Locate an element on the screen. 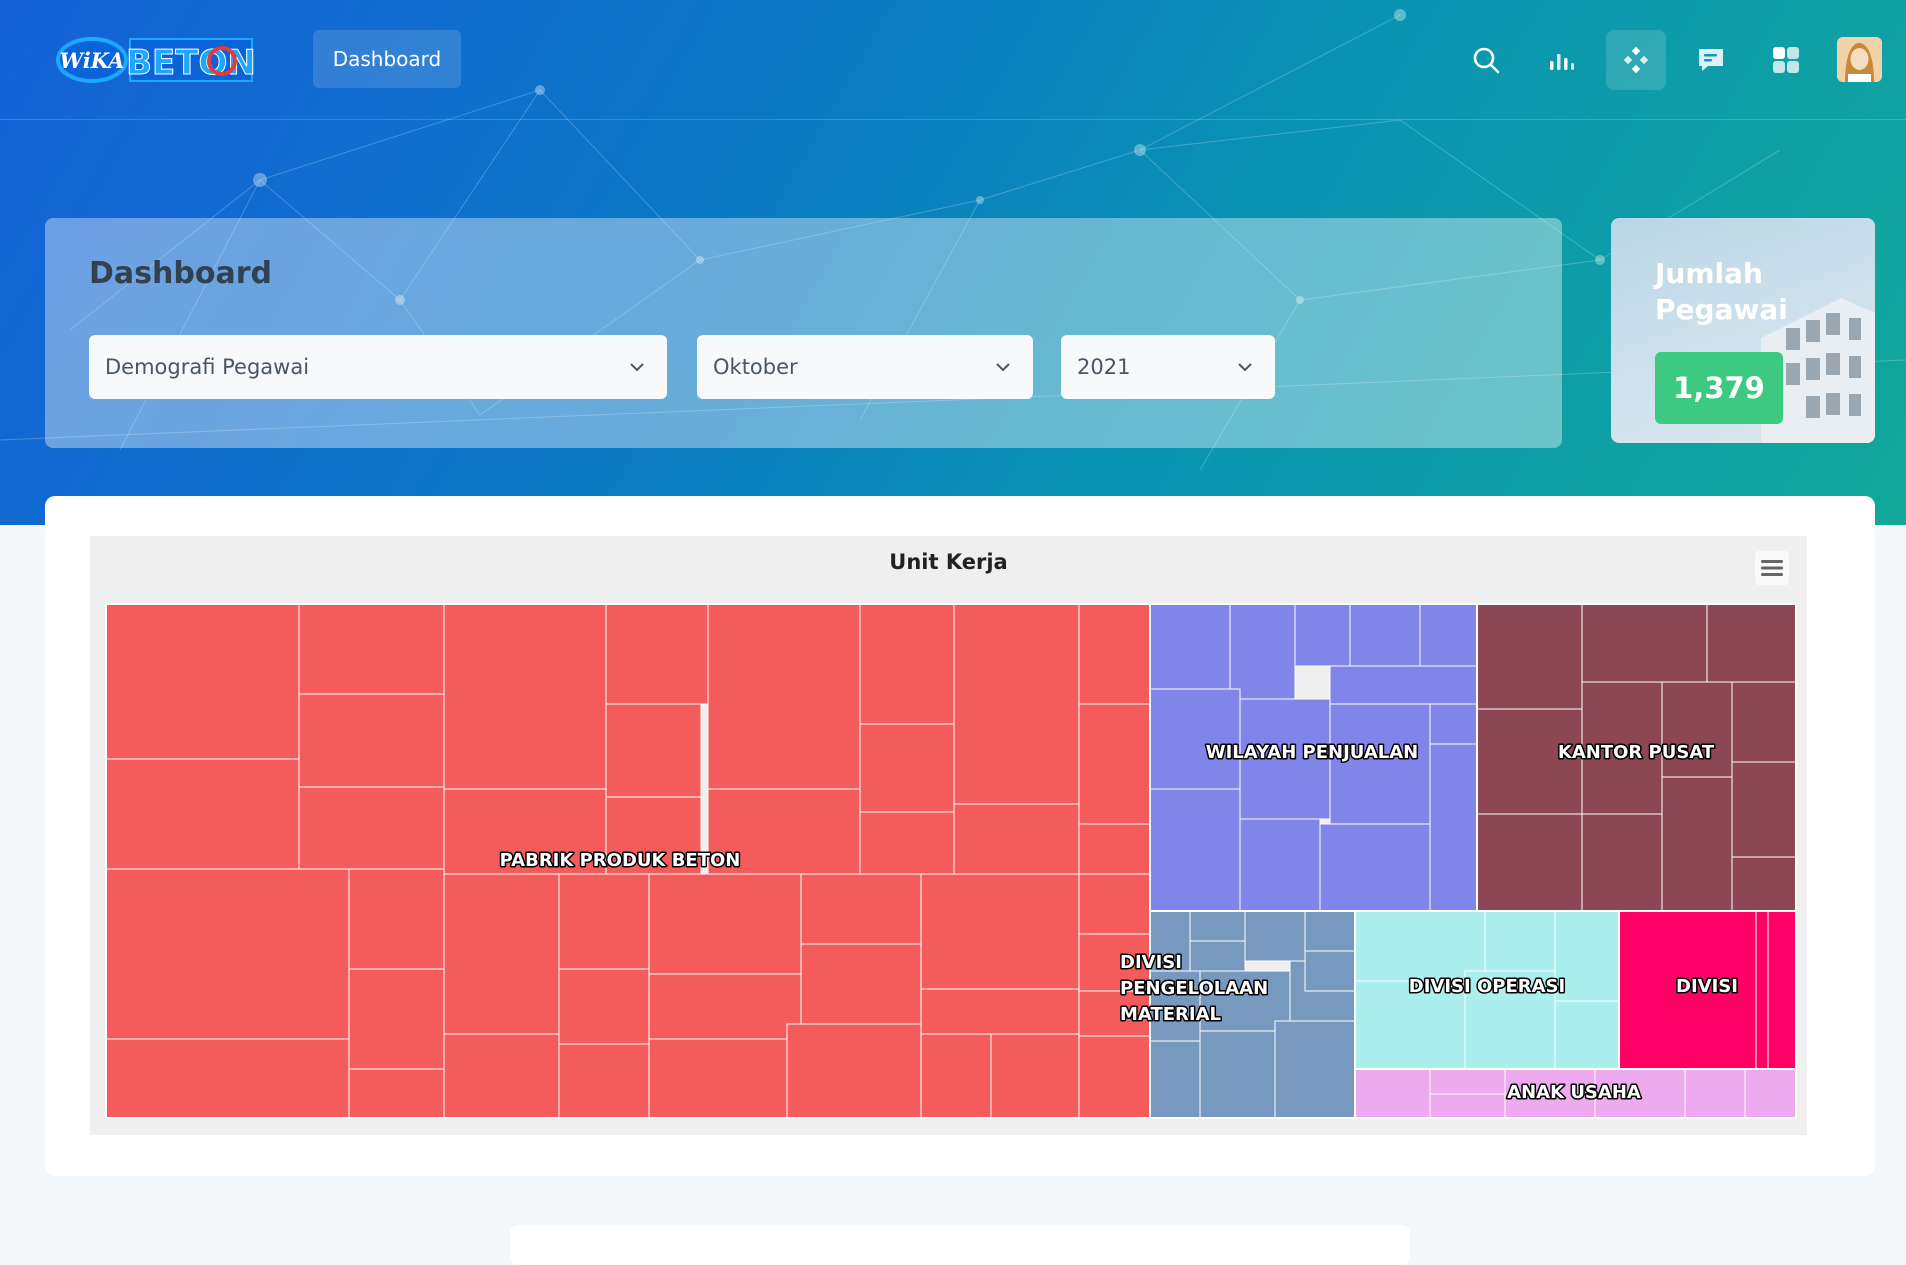 This screenshot has width=1906, height=1265. nav-dashboard-tab: Dashboard is located at coordinates (387, 59).